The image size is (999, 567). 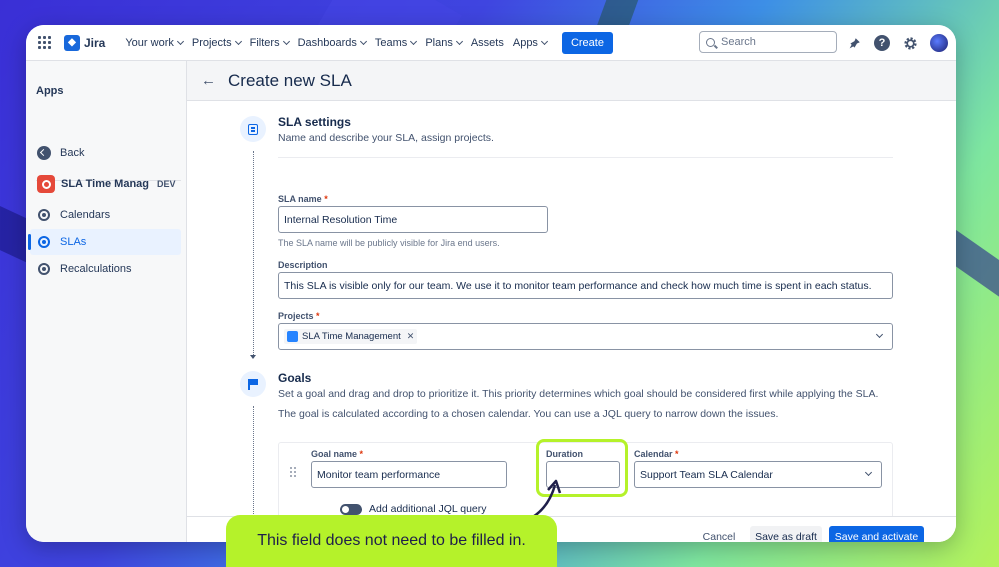 What do you see at coordinates (46, 184) in the screenshot?
I see `project-icon` at bounding box center [46, 184].